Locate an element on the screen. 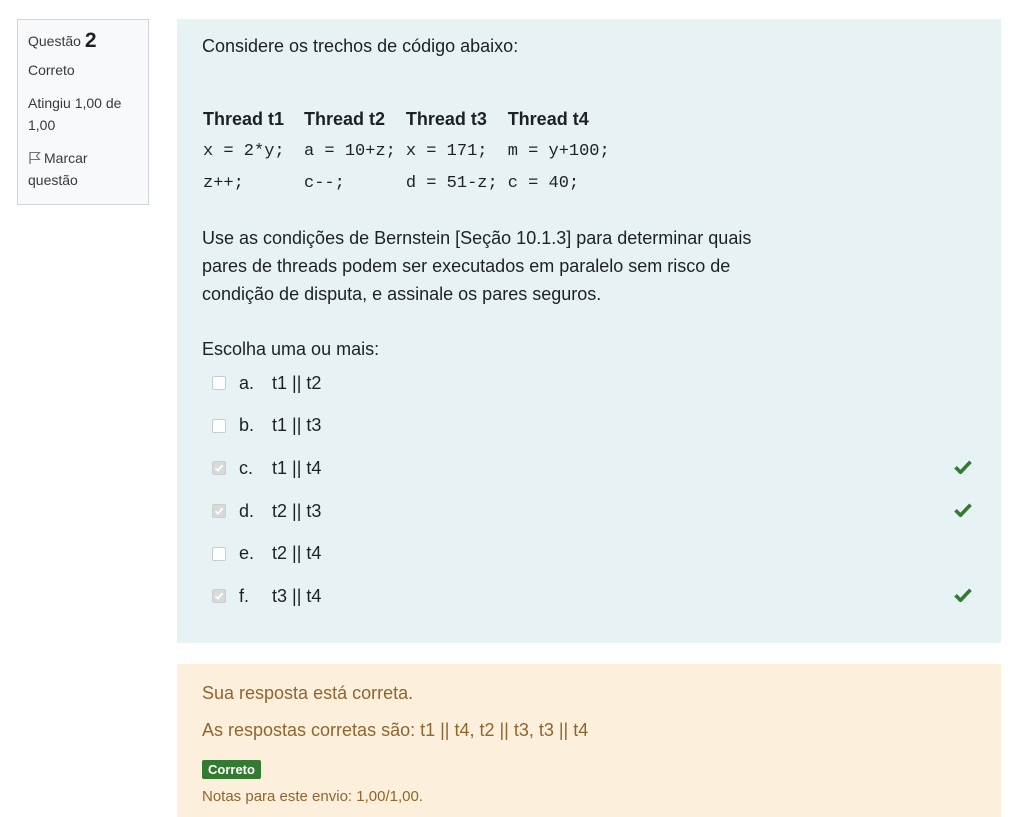 The width and height of the screenshot is (1015, 817). answer-option: d. t2 || t3 is located at coordinates (592, 511).